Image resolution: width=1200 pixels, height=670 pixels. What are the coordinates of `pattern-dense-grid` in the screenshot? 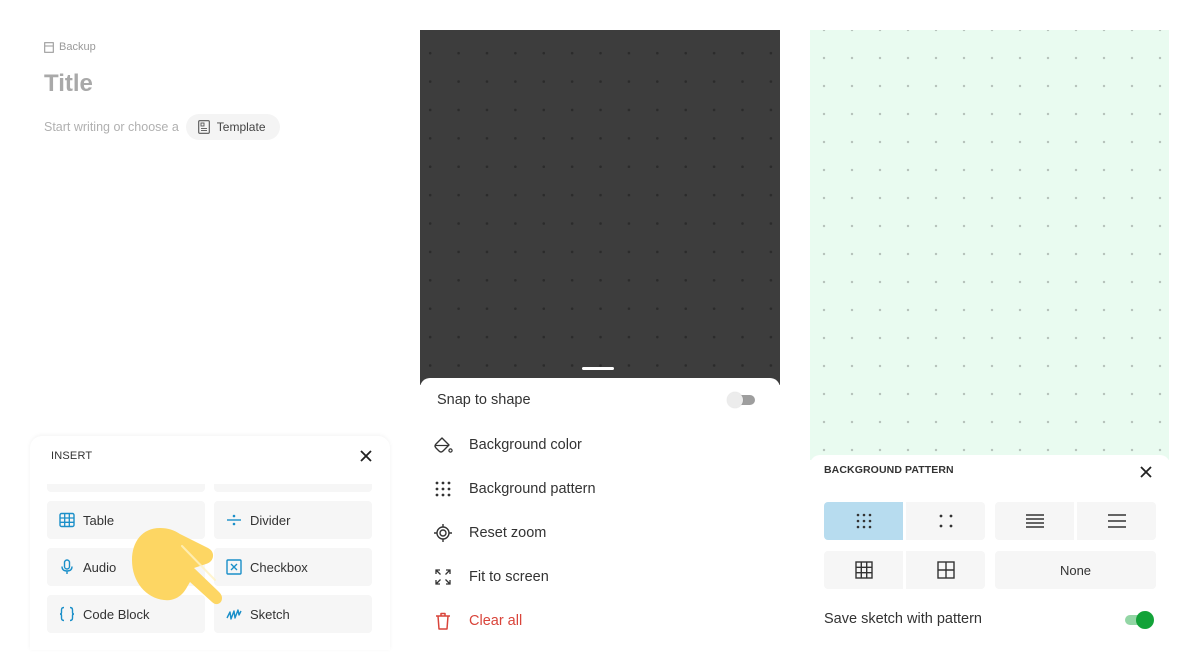 It's located at (863, 570).